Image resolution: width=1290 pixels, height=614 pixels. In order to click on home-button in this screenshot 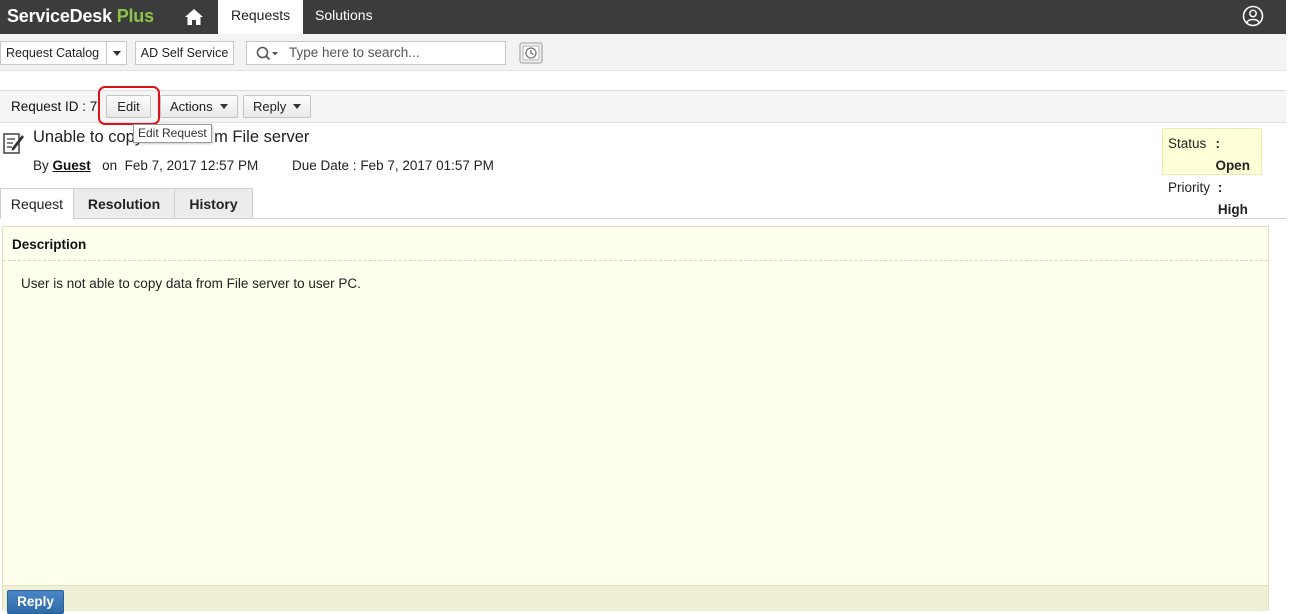, I will do `click(194, 17)`.